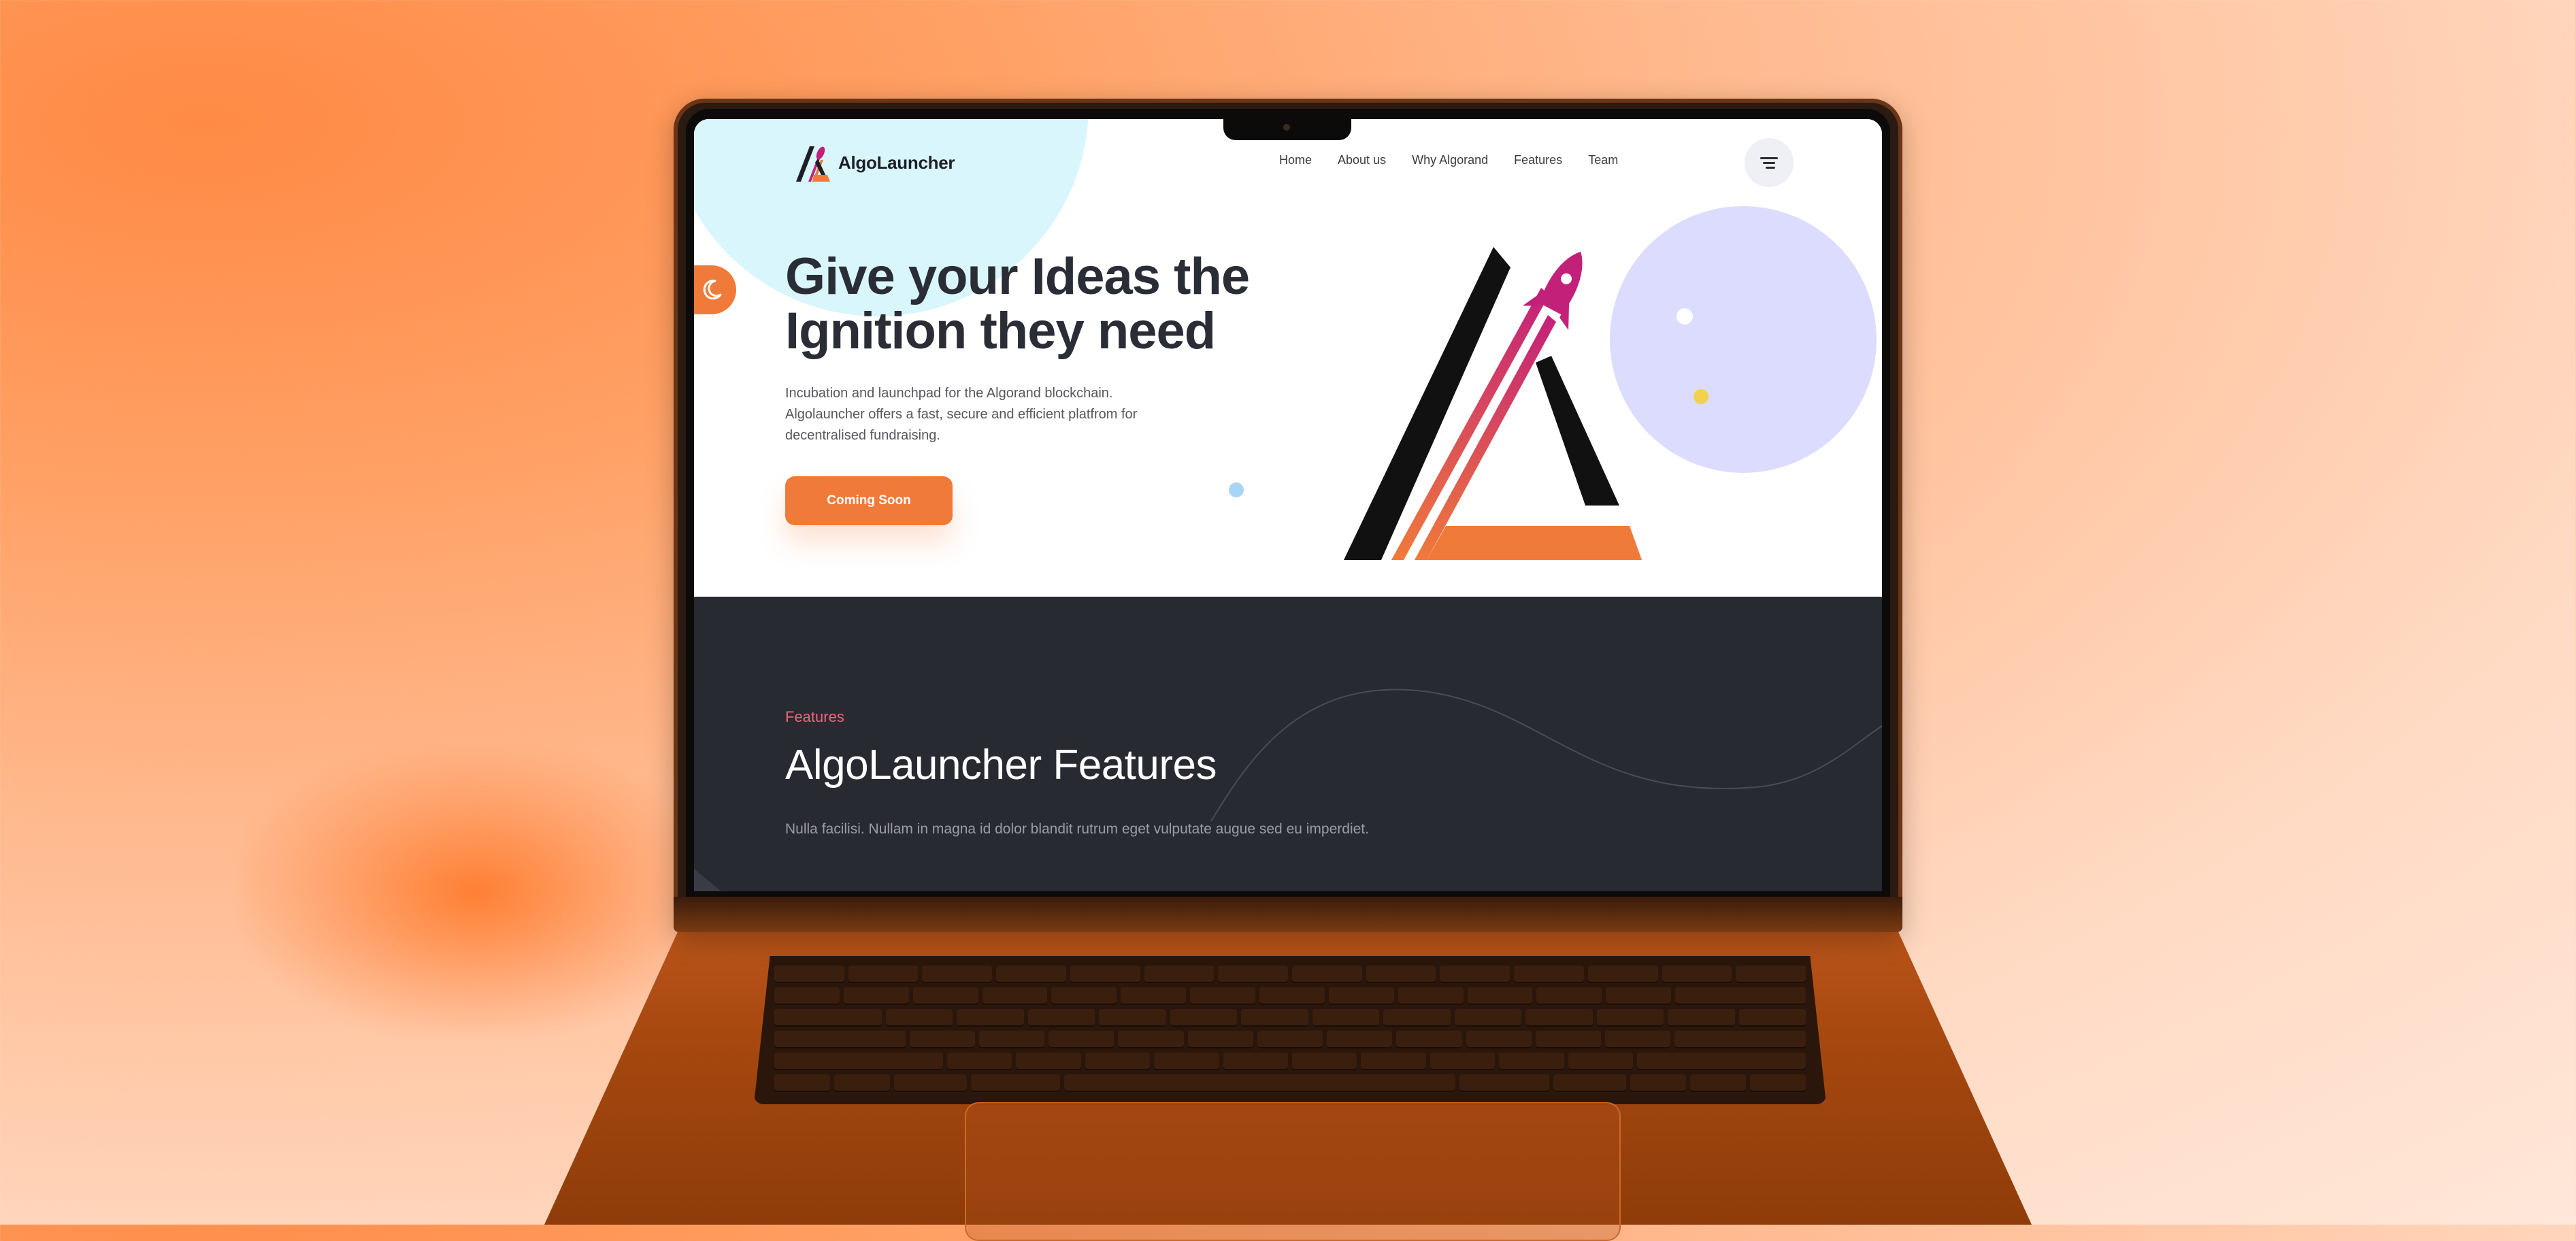 The height and width of the screenshot is (1241, 2576). I want to click on menu-icon, so click(1769, 163).